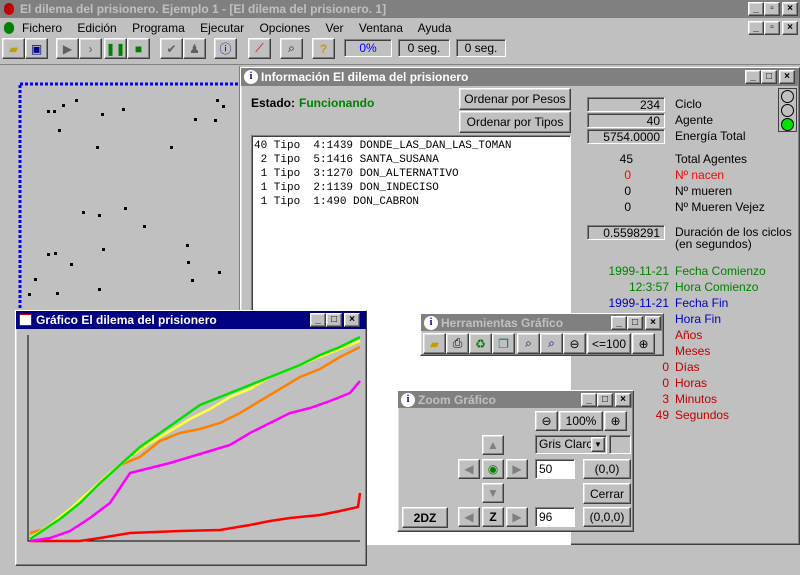 This screenshot has width=800, height=575. Describe the element at coordinates (696, 399) in the screenshot. I see `minutos-label: Minutos` at that location.